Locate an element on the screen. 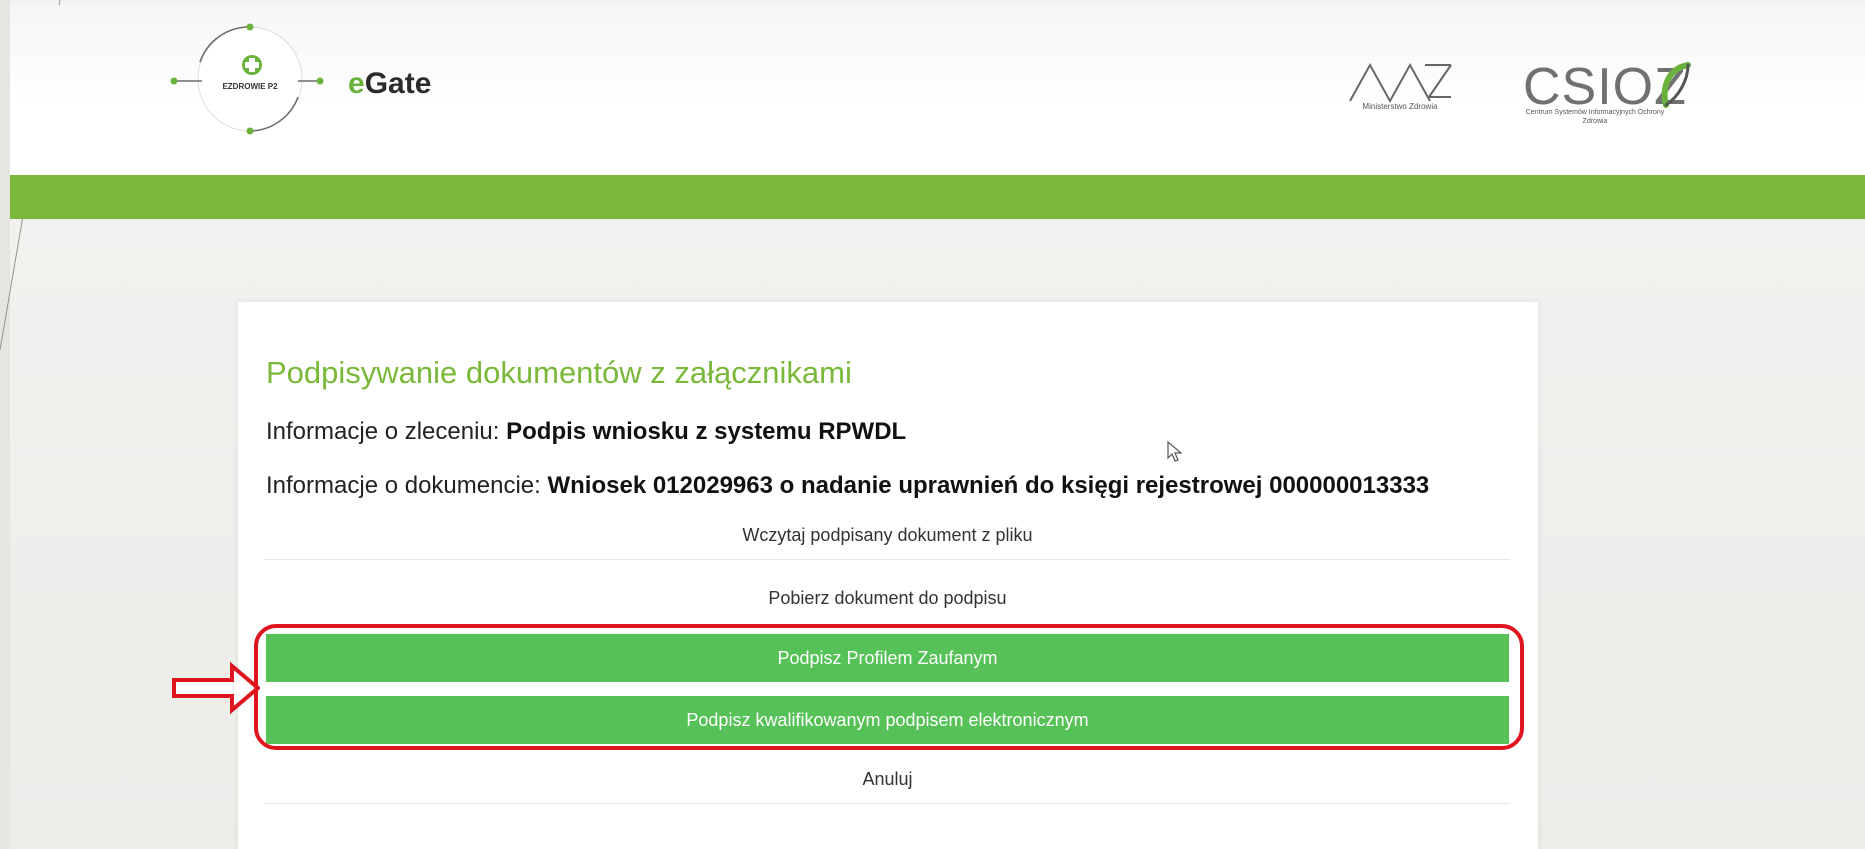  ezdrowie-logo-icon: EZDROWIE P2 is located at coordinates (247, 79).